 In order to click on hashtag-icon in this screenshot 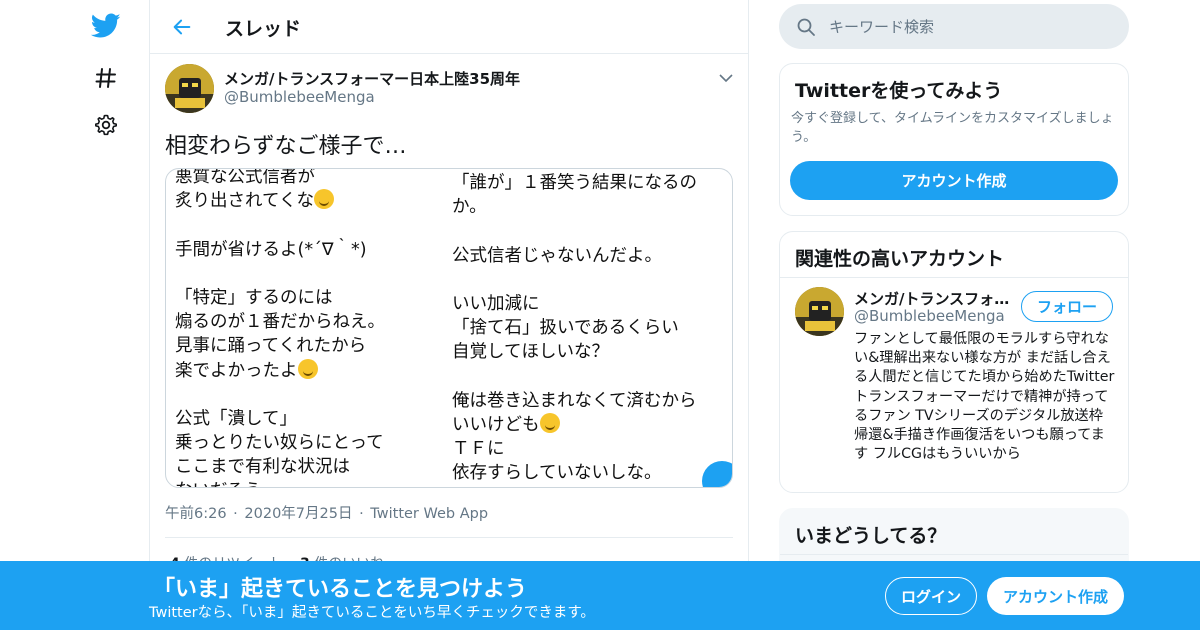, I will do `click(106, 78)`.